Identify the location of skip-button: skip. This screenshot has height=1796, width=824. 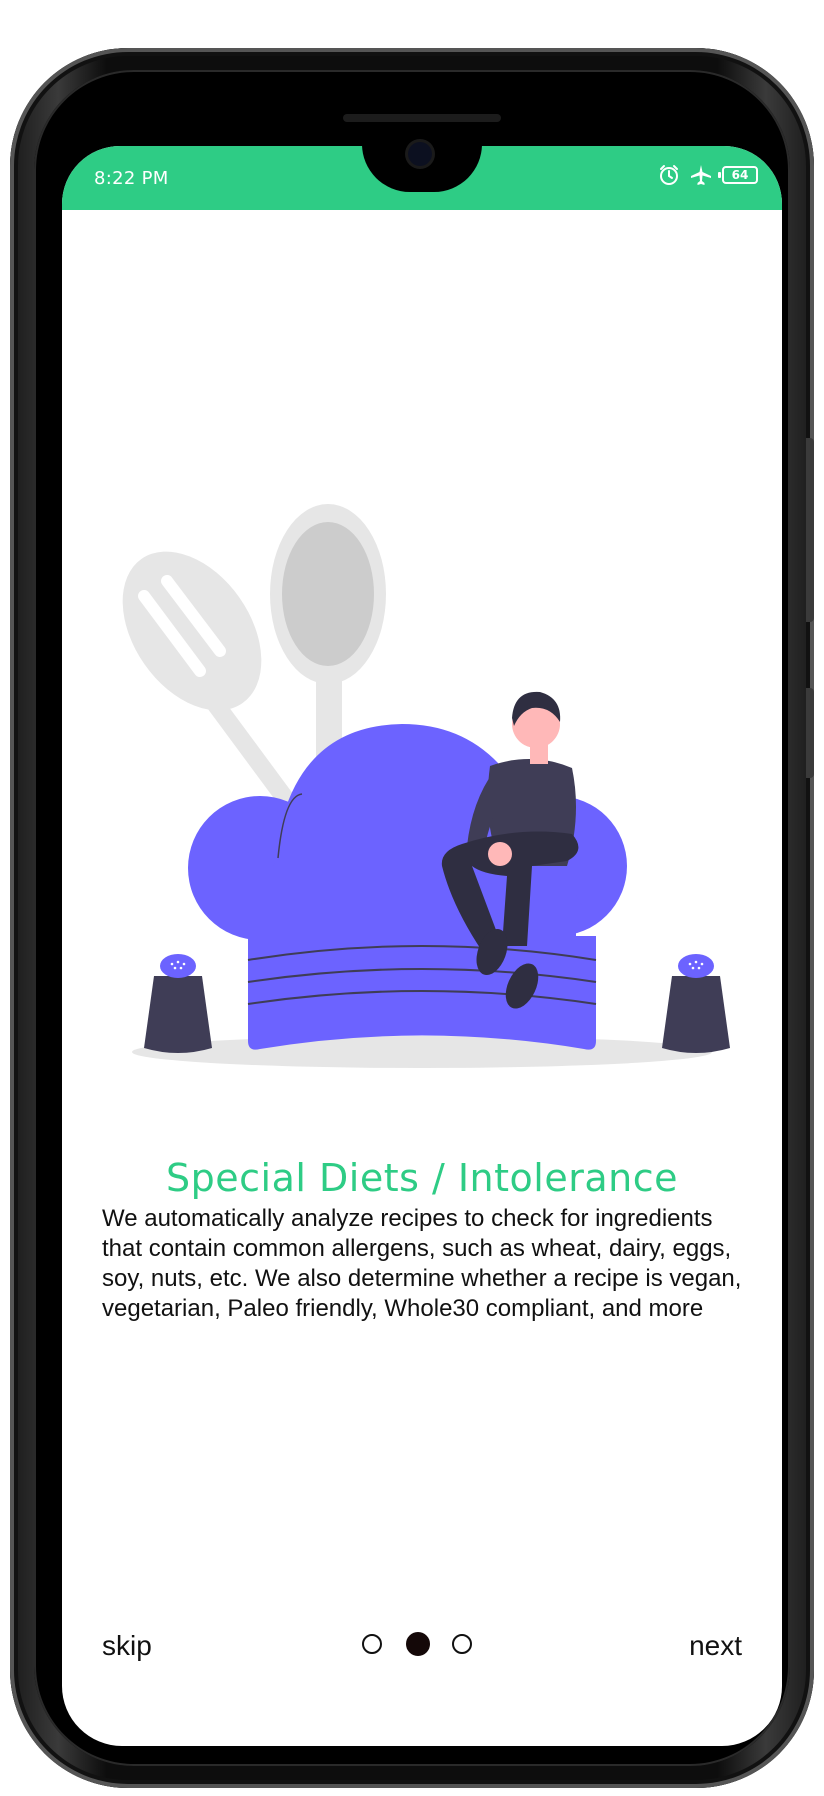
(127, 1646).